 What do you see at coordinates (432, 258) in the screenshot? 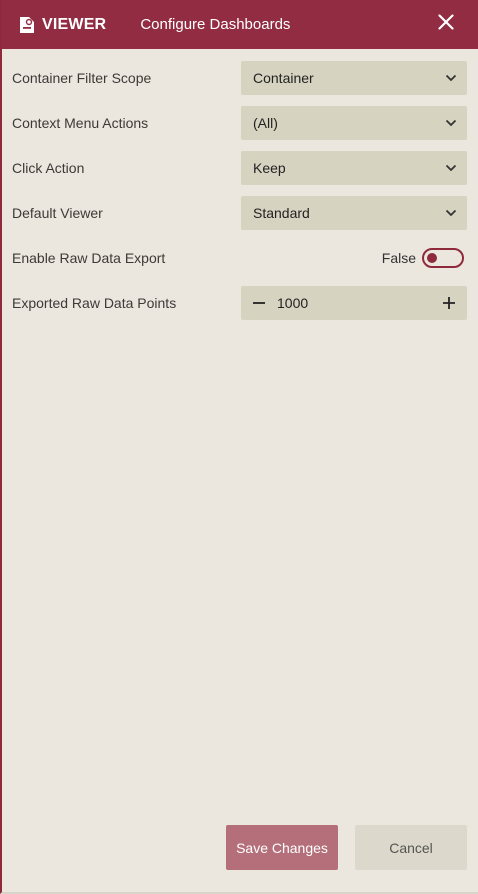
I see `toggle-knob` at bounding box center [432, 258].